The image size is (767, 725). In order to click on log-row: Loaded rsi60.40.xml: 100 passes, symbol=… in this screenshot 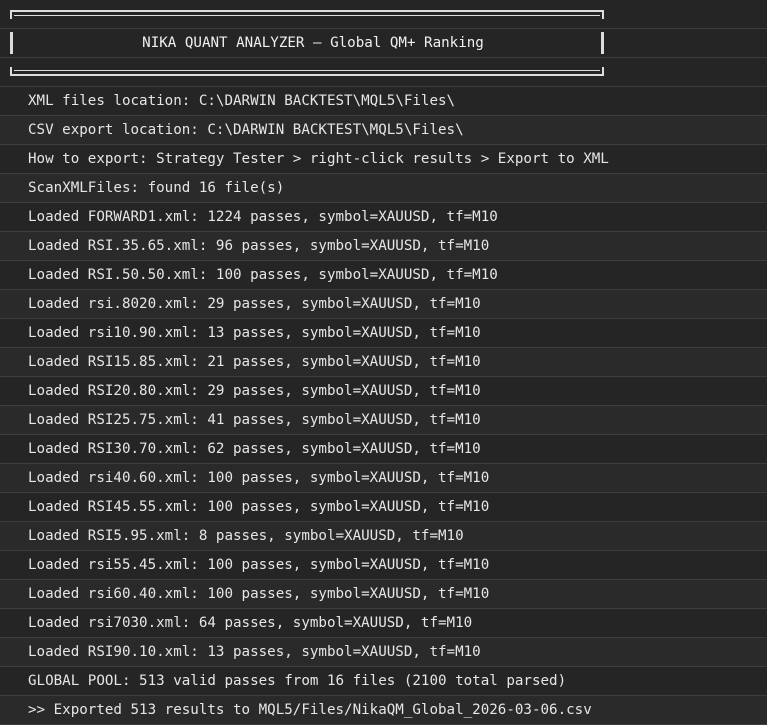, I will do `click(383, 594)`.